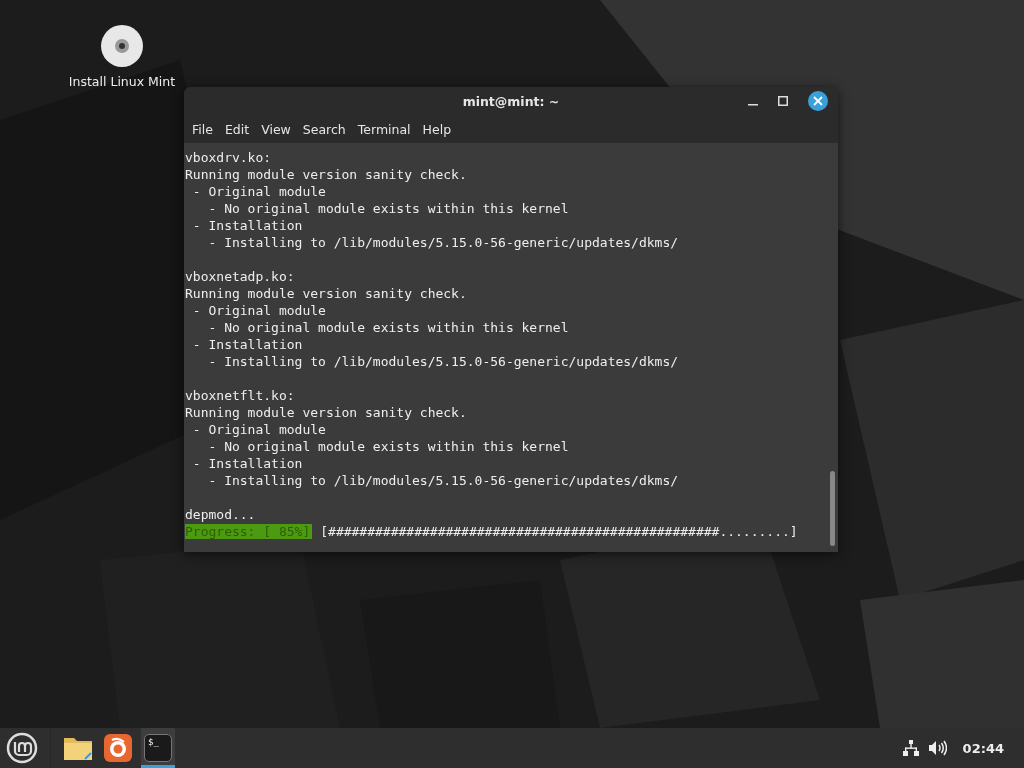  I want to click on browser-icon, so click(118, 748).